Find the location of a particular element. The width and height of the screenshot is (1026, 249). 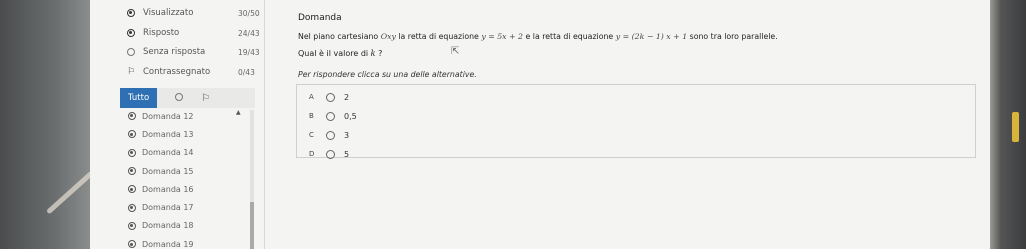

question-list-label: Domanda 19 is located at coordinates (168, 244).